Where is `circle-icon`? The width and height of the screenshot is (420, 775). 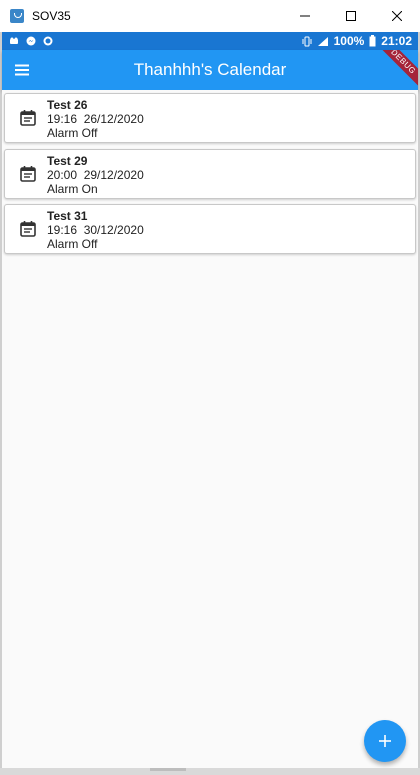
circle-icon is located at coordinates (48, 41).